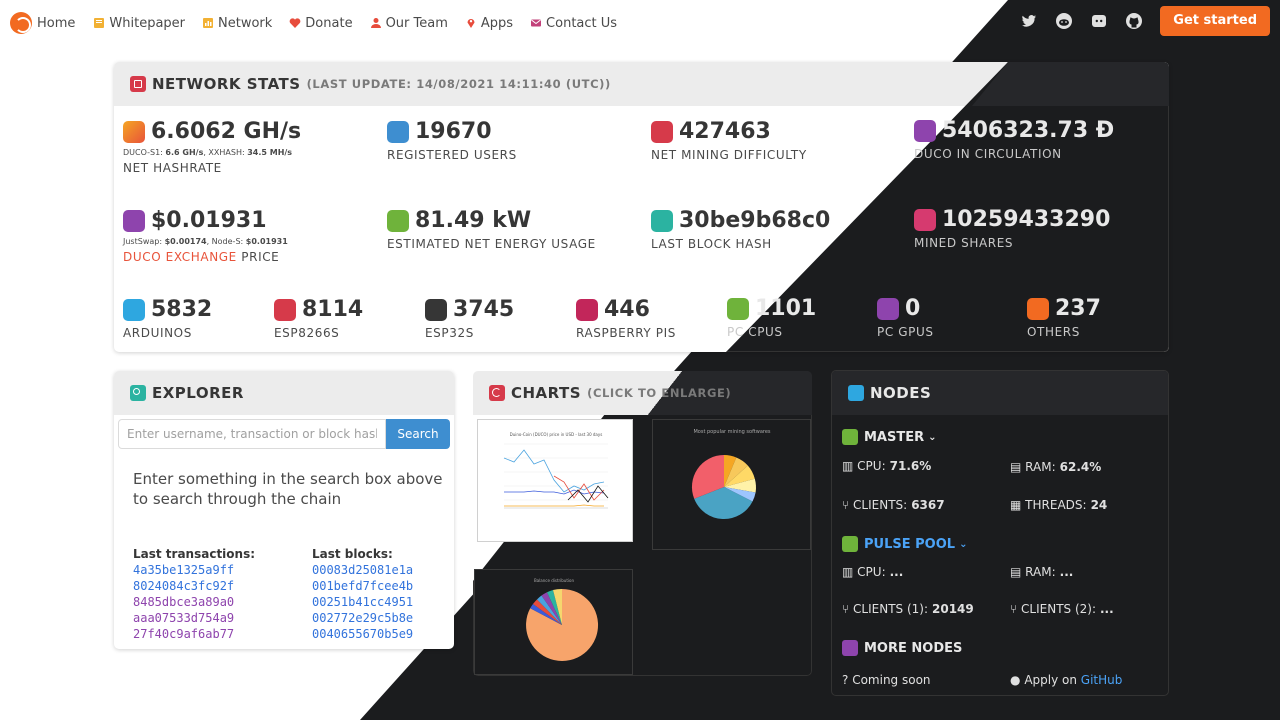 The width and height of the screenshot is (1280, 720). I want to click on last-update-text: (LAST UPDATE: 14/08/2021 14:11:40 (UTC)), so click(458, 84).